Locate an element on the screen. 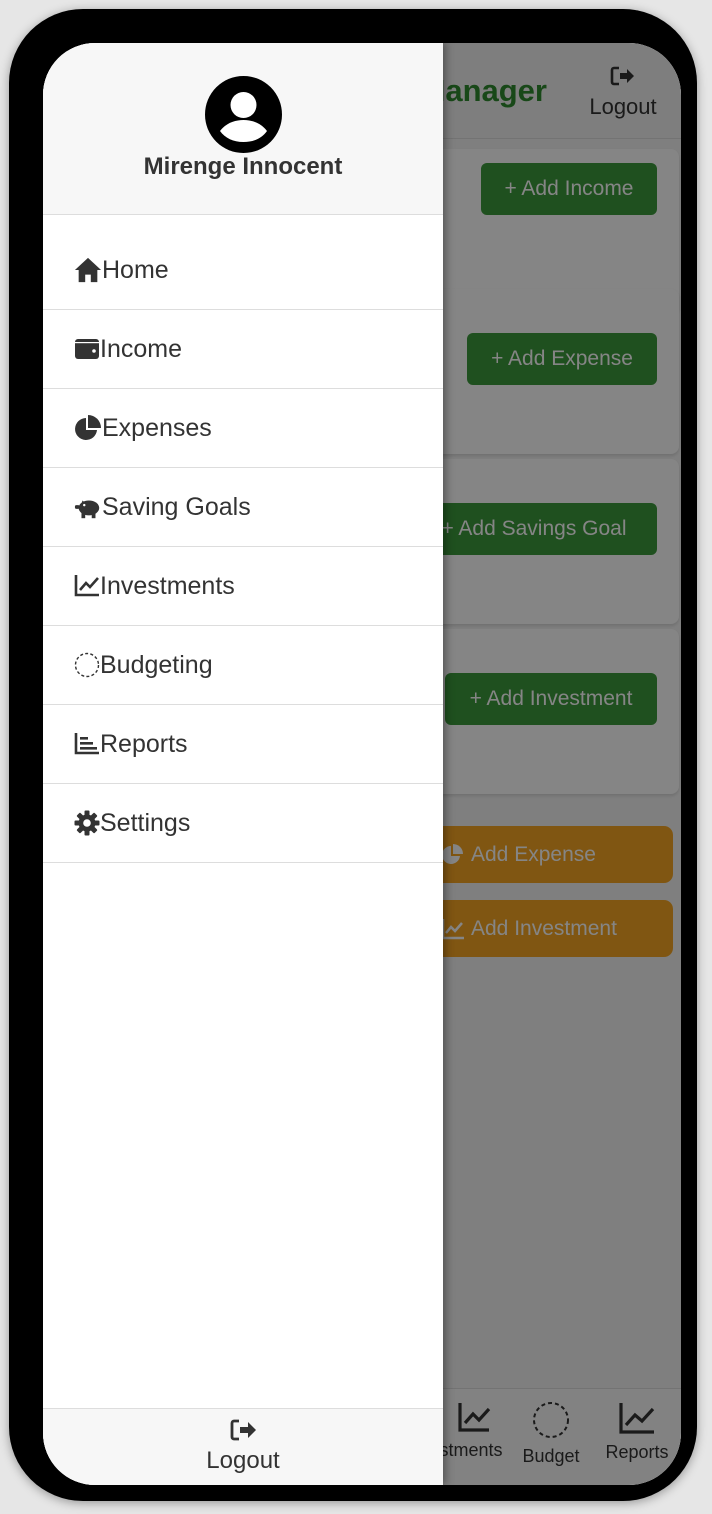 The width and height of the screenshot is (712, 1514). drawer-item-label: Expenses is located at coordinates (157, 427).